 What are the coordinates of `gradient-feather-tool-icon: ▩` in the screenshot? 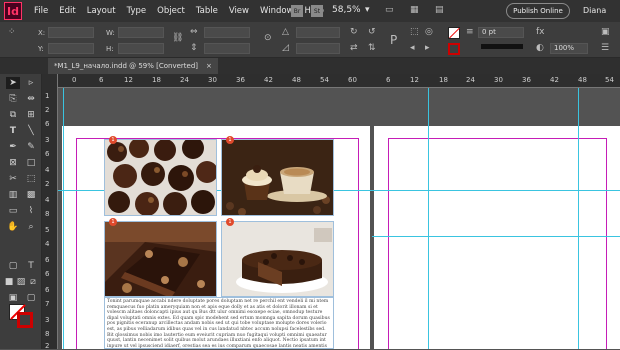 It's located at (31, 195).